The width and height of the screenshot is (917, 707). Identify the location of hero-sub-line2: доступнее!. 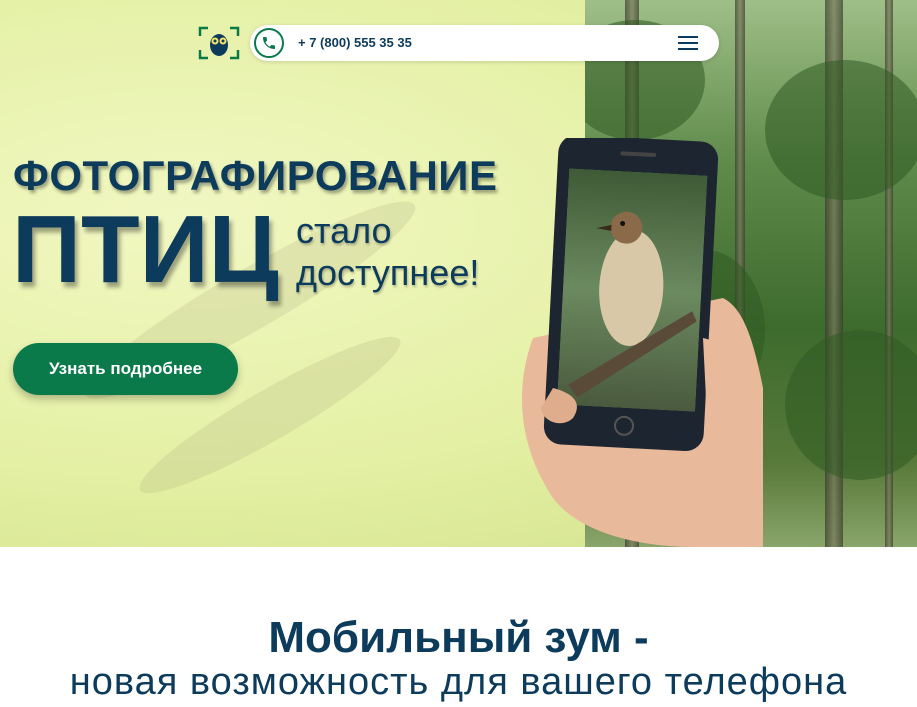
(388, 272).